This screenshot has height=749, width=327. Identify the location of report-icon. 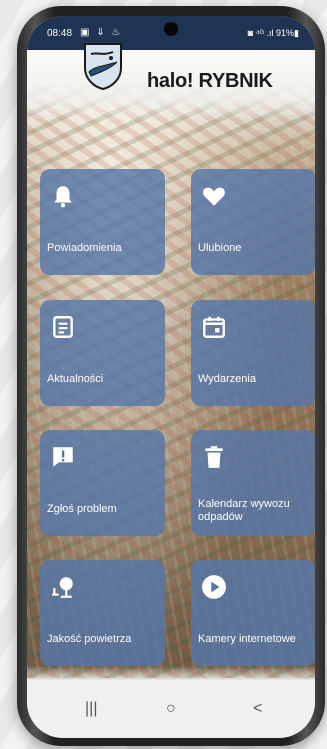
(63, 457).